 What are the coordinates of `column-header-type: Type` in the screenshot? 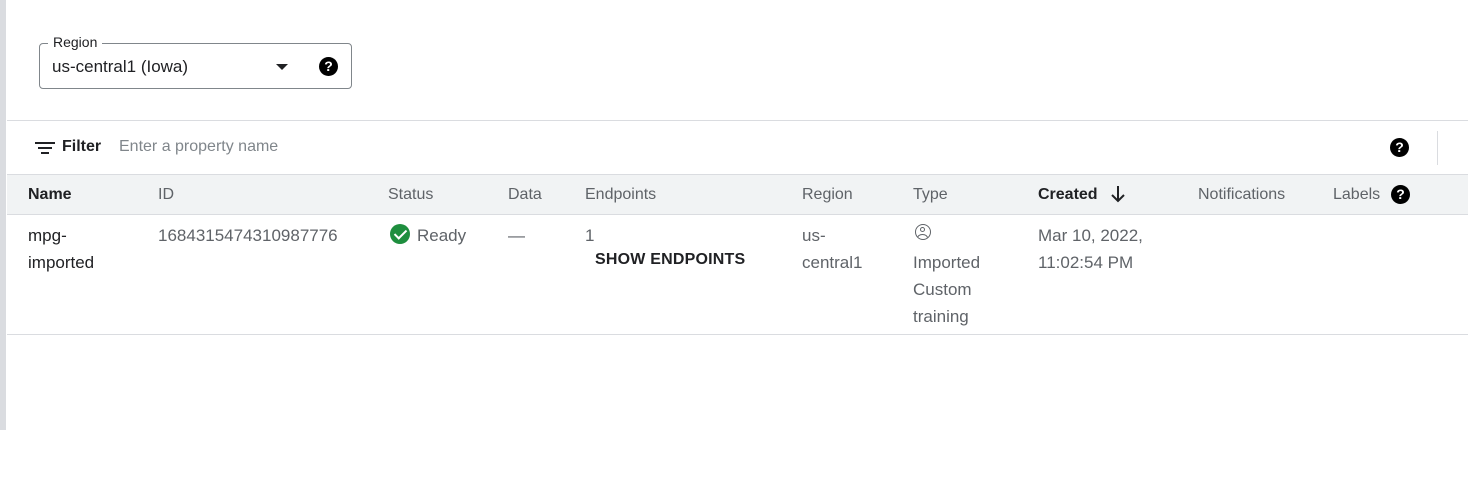 It's located at (930, 195).